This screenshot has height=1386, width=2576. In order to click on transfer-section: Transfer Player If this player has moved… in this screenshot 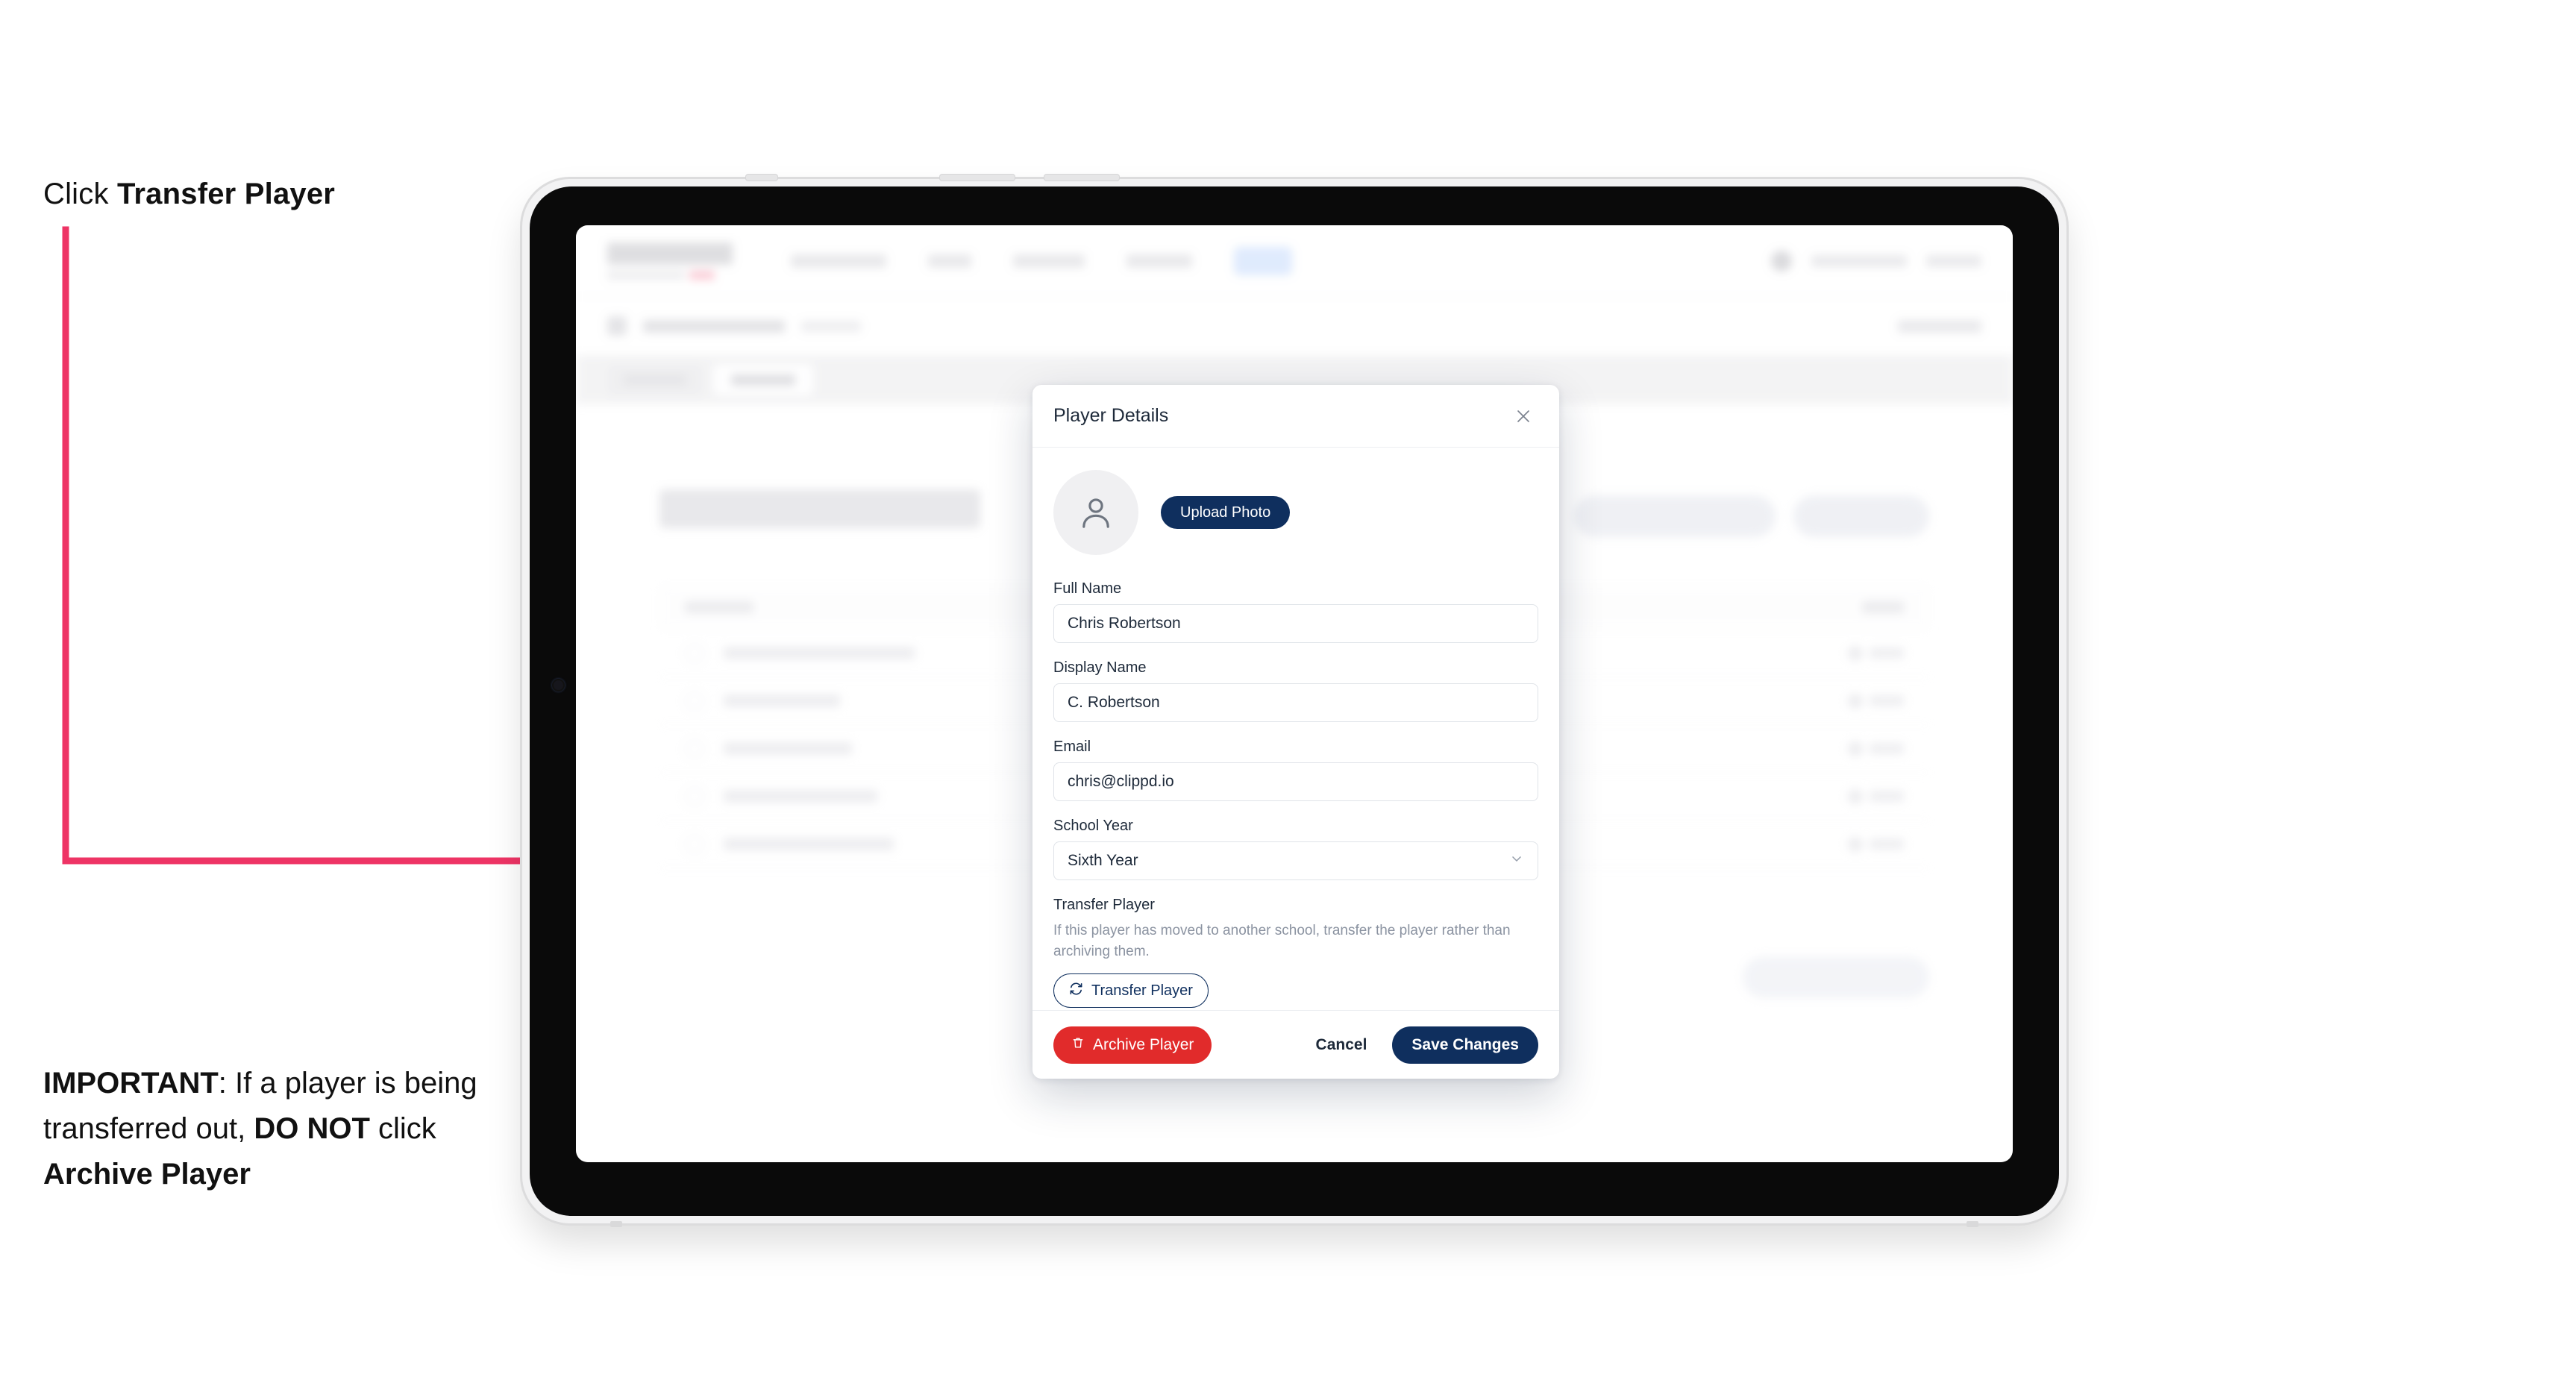, I will do `click(1295, 953)`.